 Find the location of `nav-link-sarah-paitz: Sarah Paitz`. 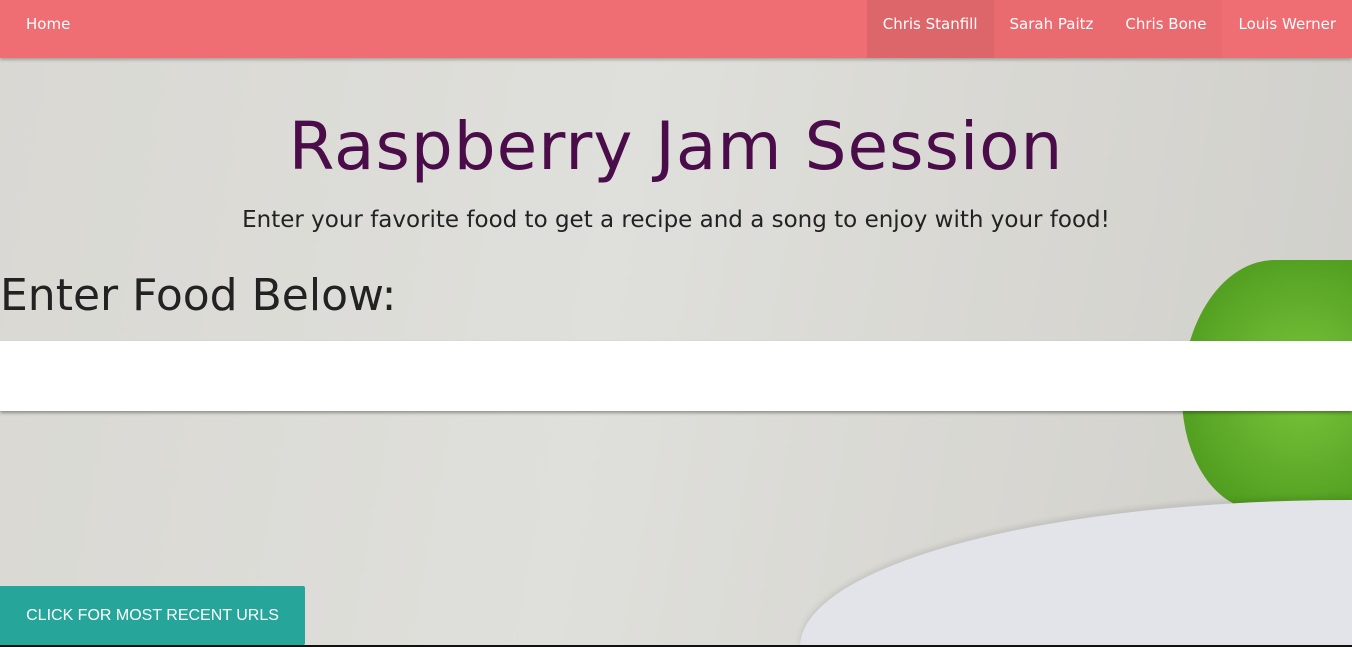

nav-link-sarah-paitz: Sarah Paitz is located at coordinates (1051, 29).